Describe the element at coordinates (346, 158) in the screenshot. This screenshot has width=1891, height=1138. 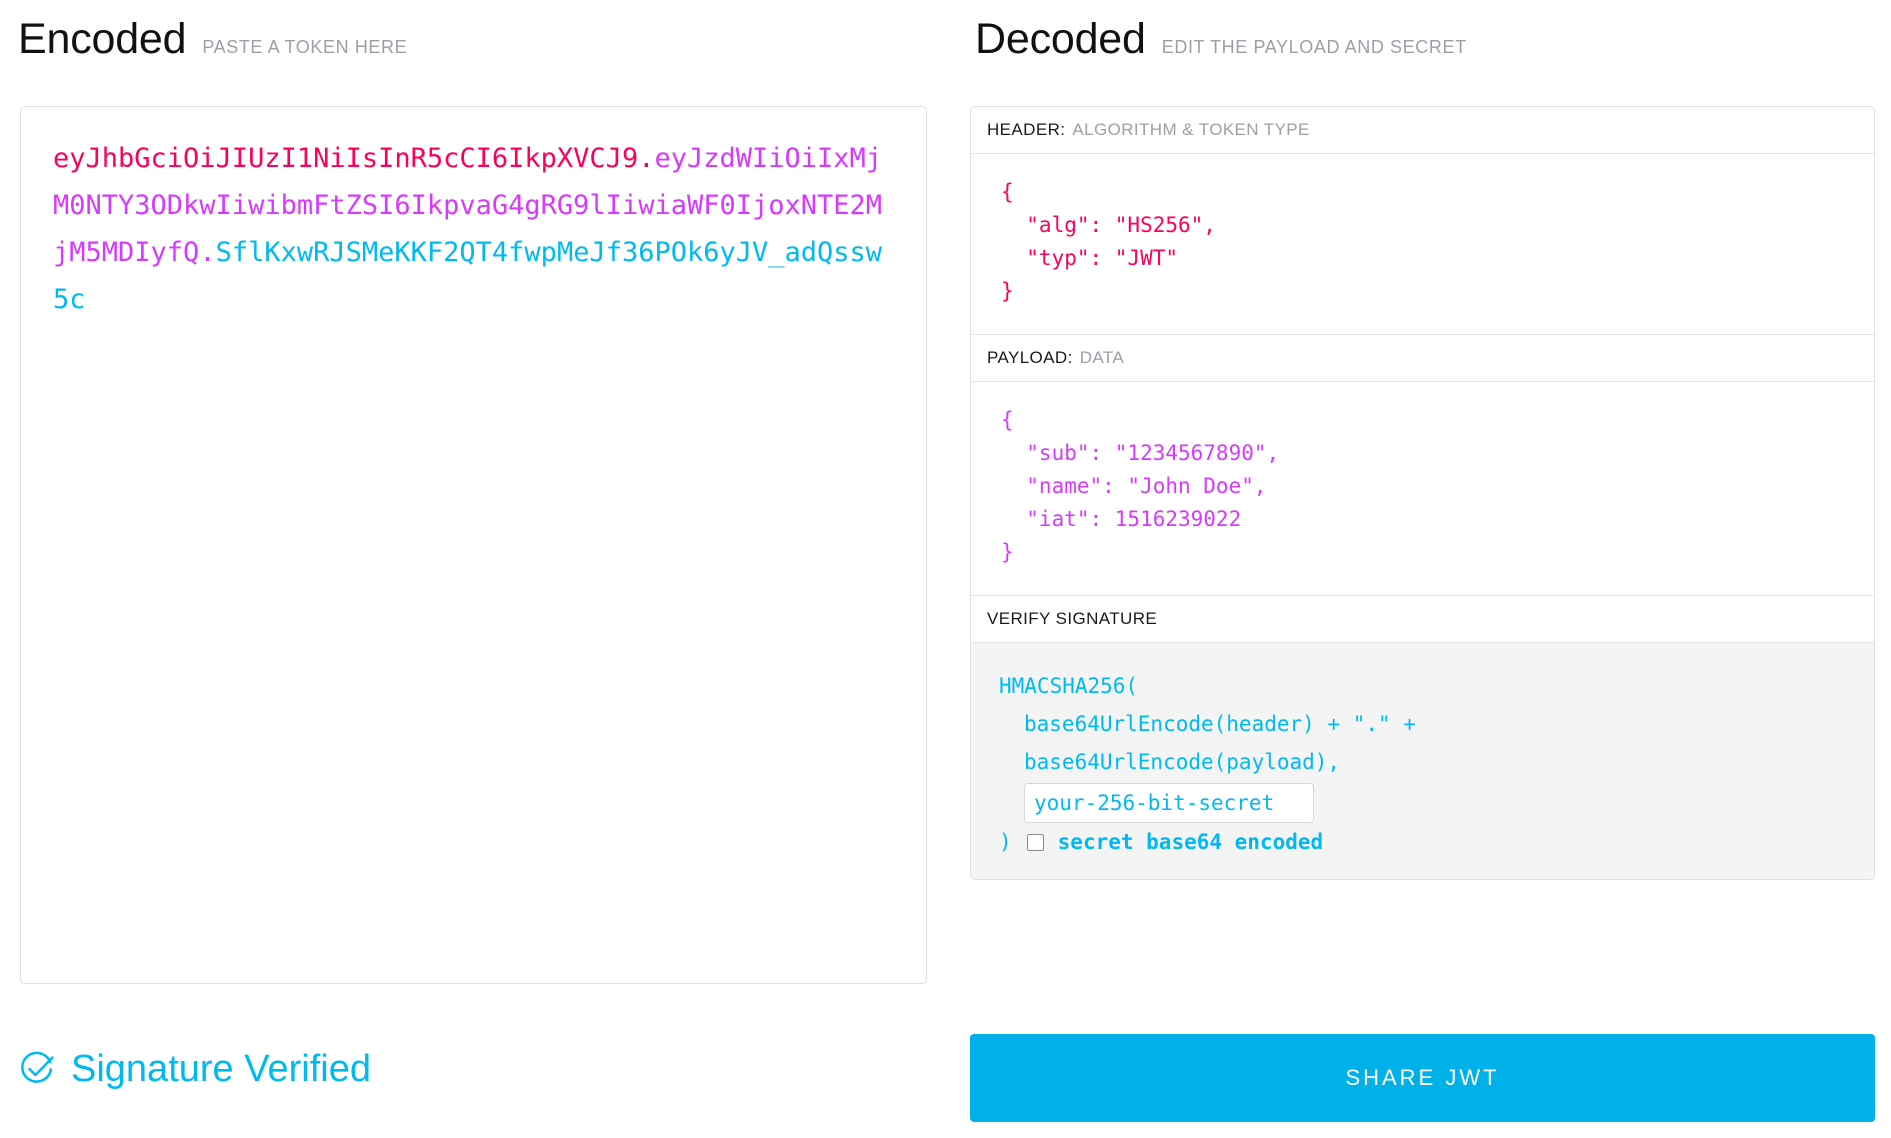
I see `token-header-segment: eyJhbGciOiJIUzI1NiIsInR5cCI6IkpXVCJ9` at that location.